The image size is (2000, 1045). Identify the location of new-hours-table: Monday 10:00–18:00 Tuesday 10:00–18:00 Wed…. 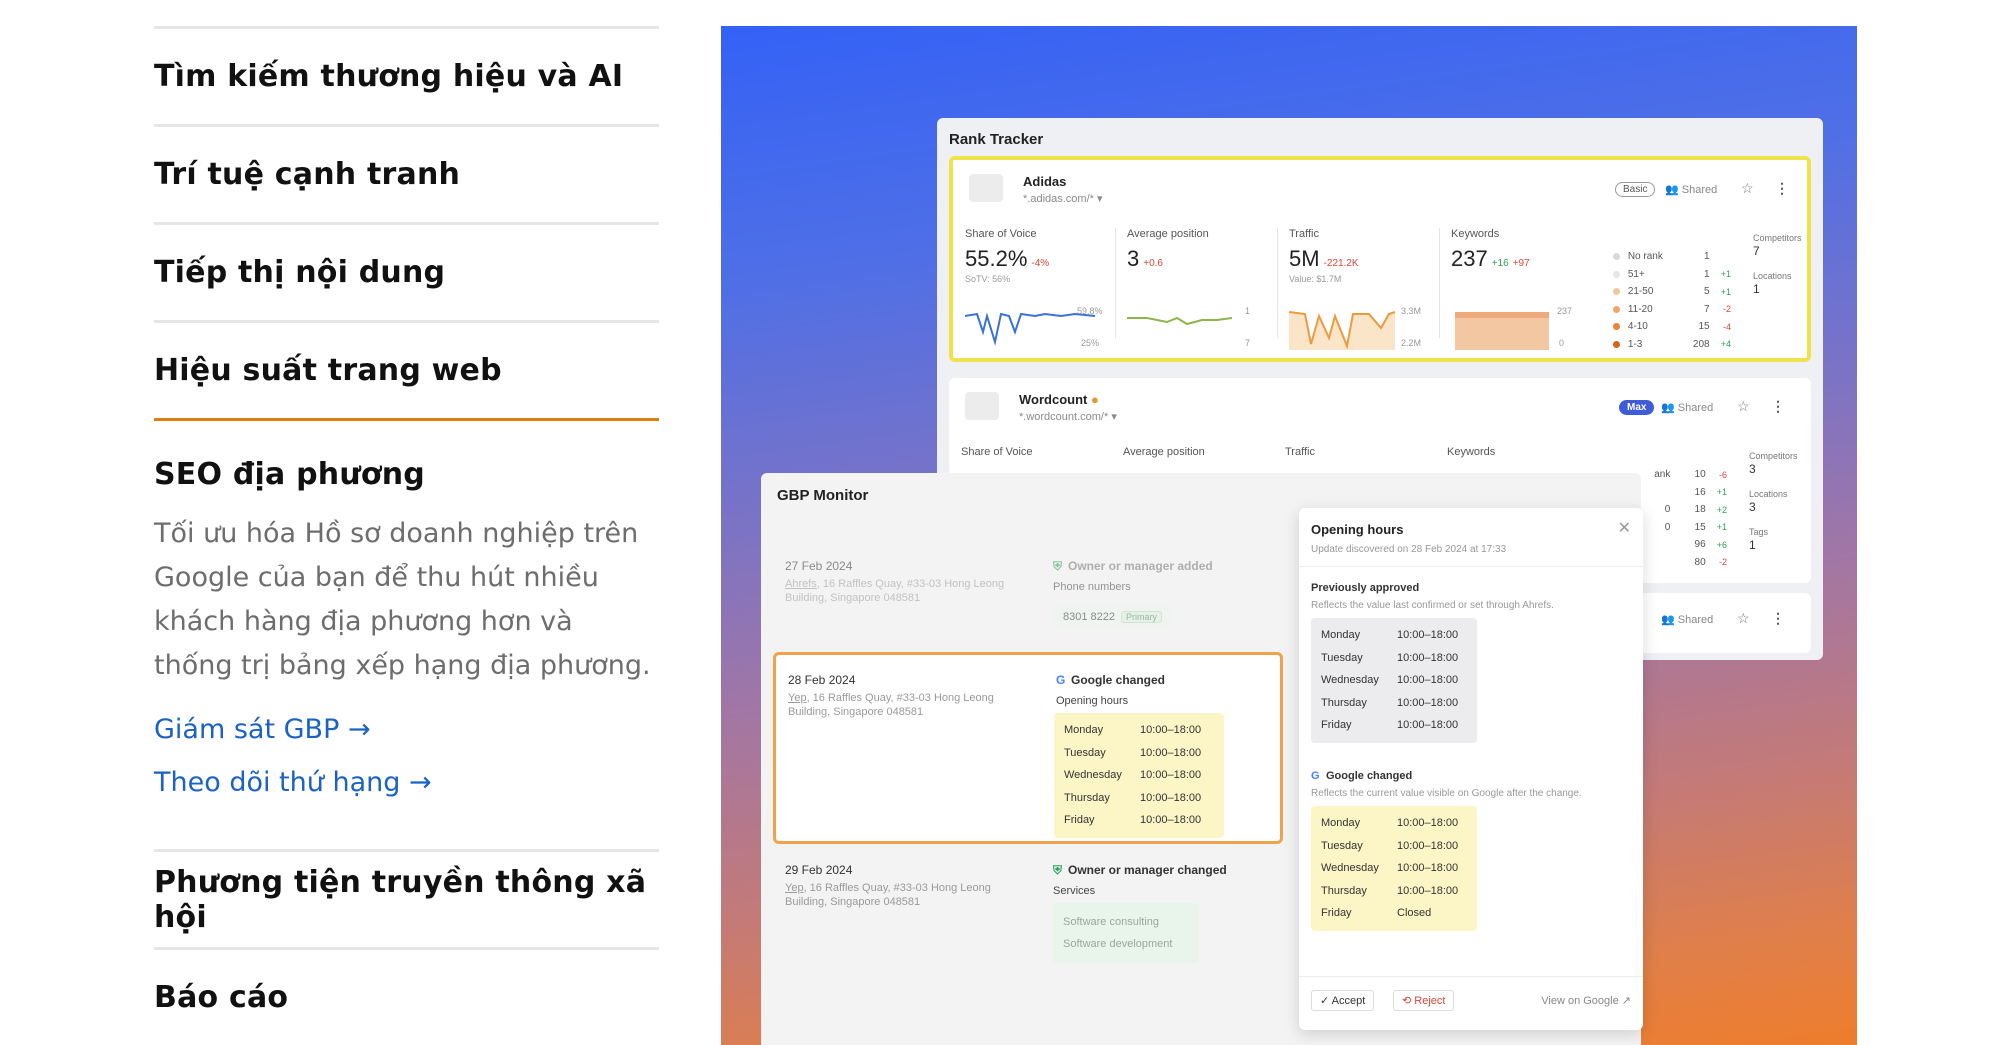
(1394, 868).